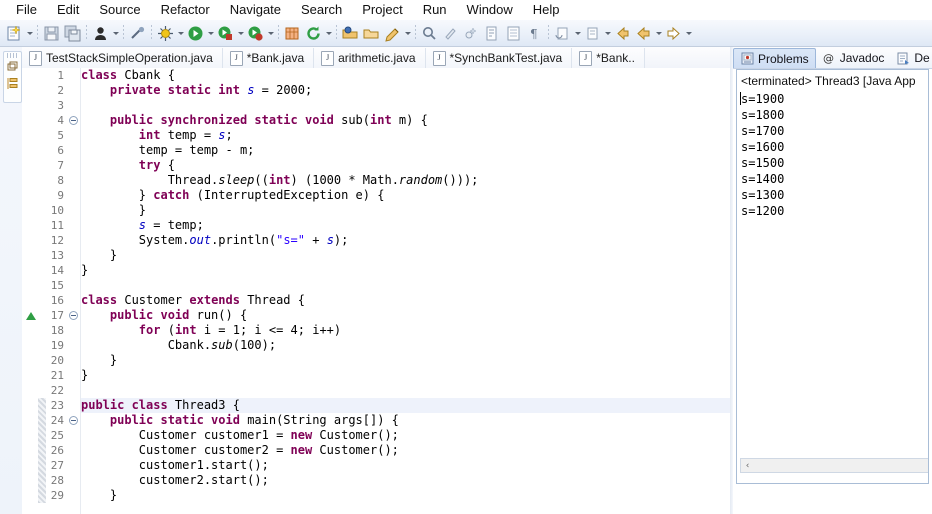 This screenshot has height=514, width=932. What do you see at coordinates (471, 33) in the screenshot?
I see `next-annotation-icon` at bounding box center [471, 33].